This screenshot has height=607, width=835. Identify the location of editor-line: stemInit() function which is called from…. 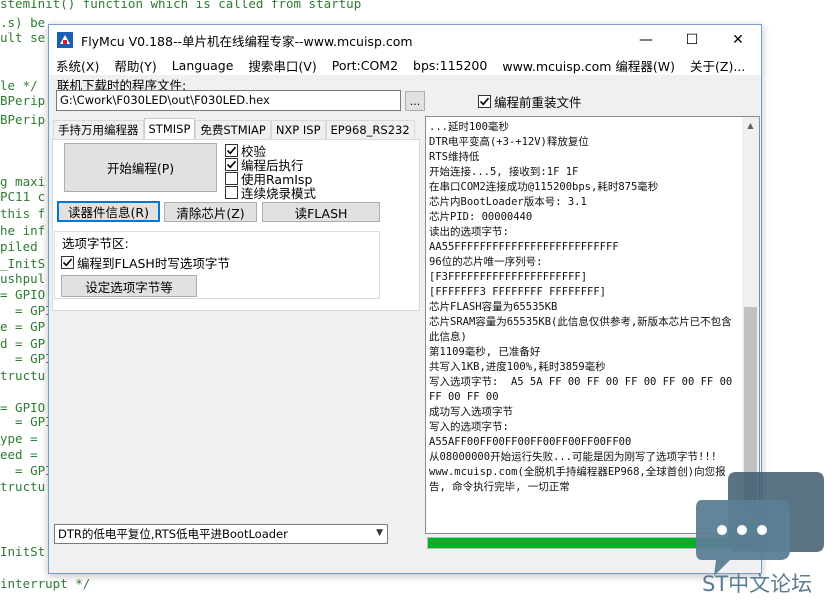
(181, 5).